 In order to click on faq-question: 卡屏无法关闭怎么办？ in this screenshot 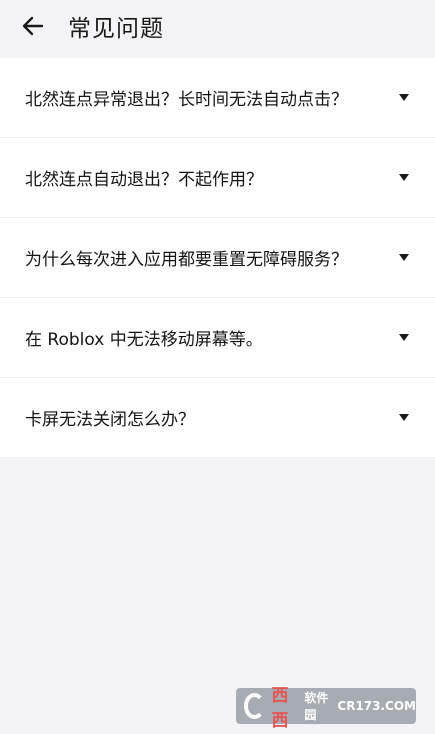, I will do `click(110, 420)`.